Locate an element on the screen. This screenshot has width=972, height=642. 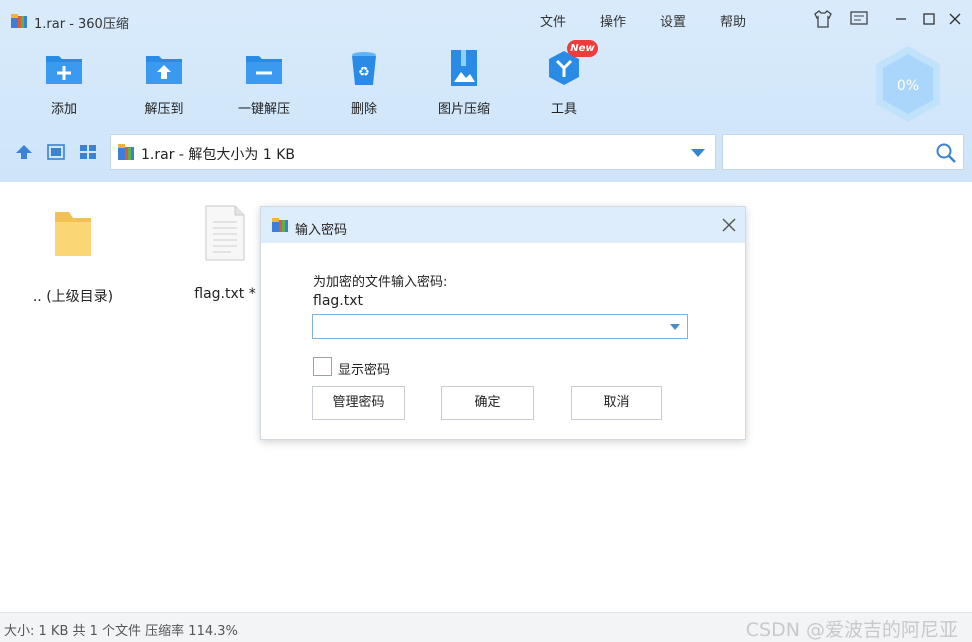
address-bar: 1.rar - 解包大小为 1 KB is located at coordinates (413, 152).